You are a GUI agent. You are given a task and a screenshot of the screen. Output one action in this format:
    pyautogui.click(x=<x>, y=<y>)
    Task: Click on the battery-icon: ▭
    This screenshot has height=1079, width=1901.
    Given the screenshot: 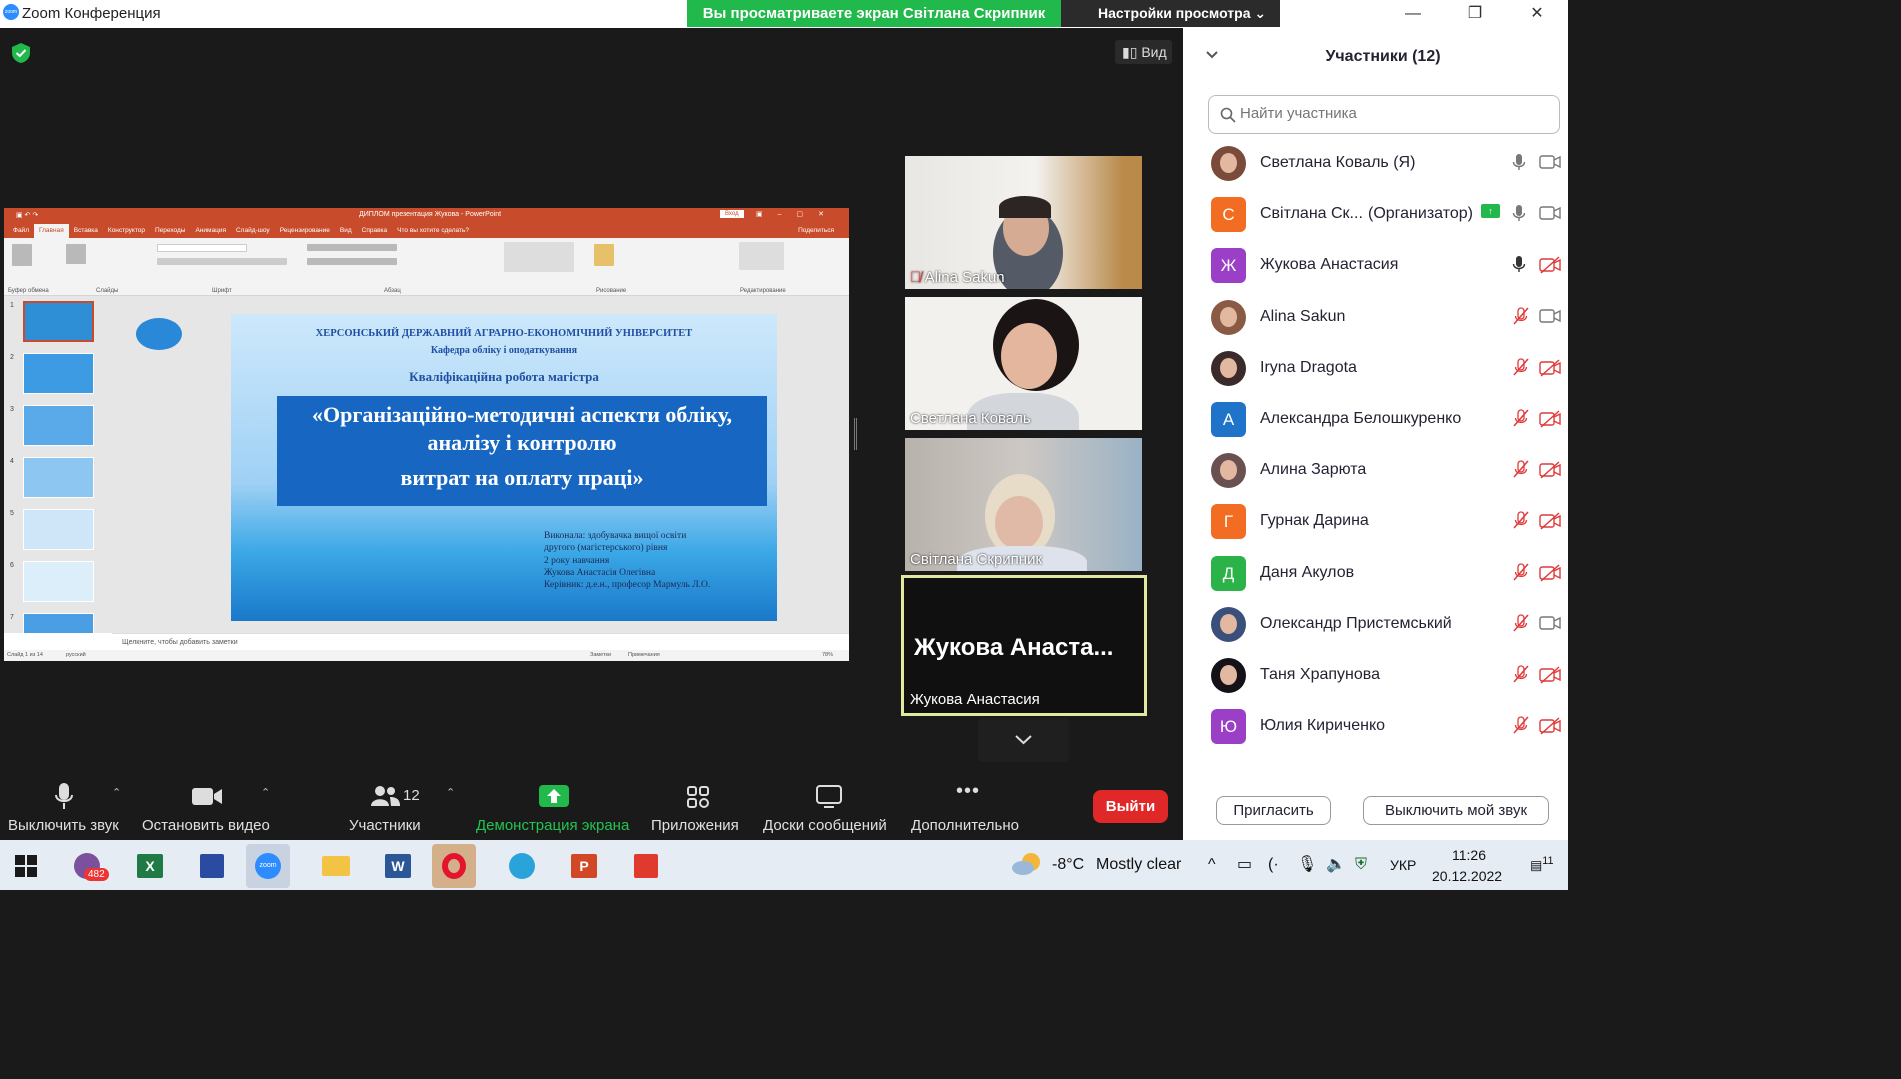 What is the action you would take?
    pyautogui.click(x=1244, y=865)
    